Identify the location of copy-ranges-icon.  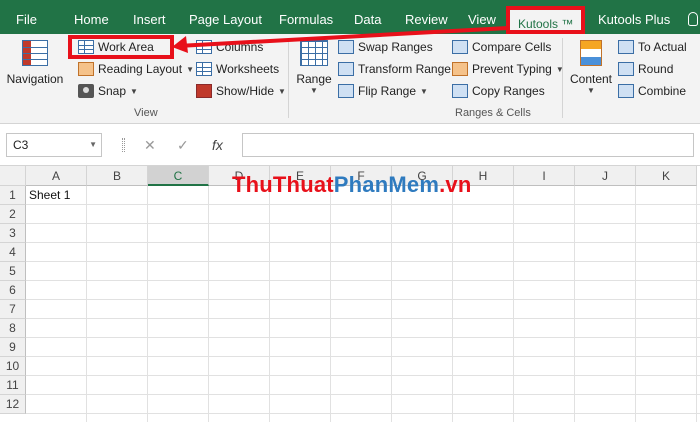
(460, 91).